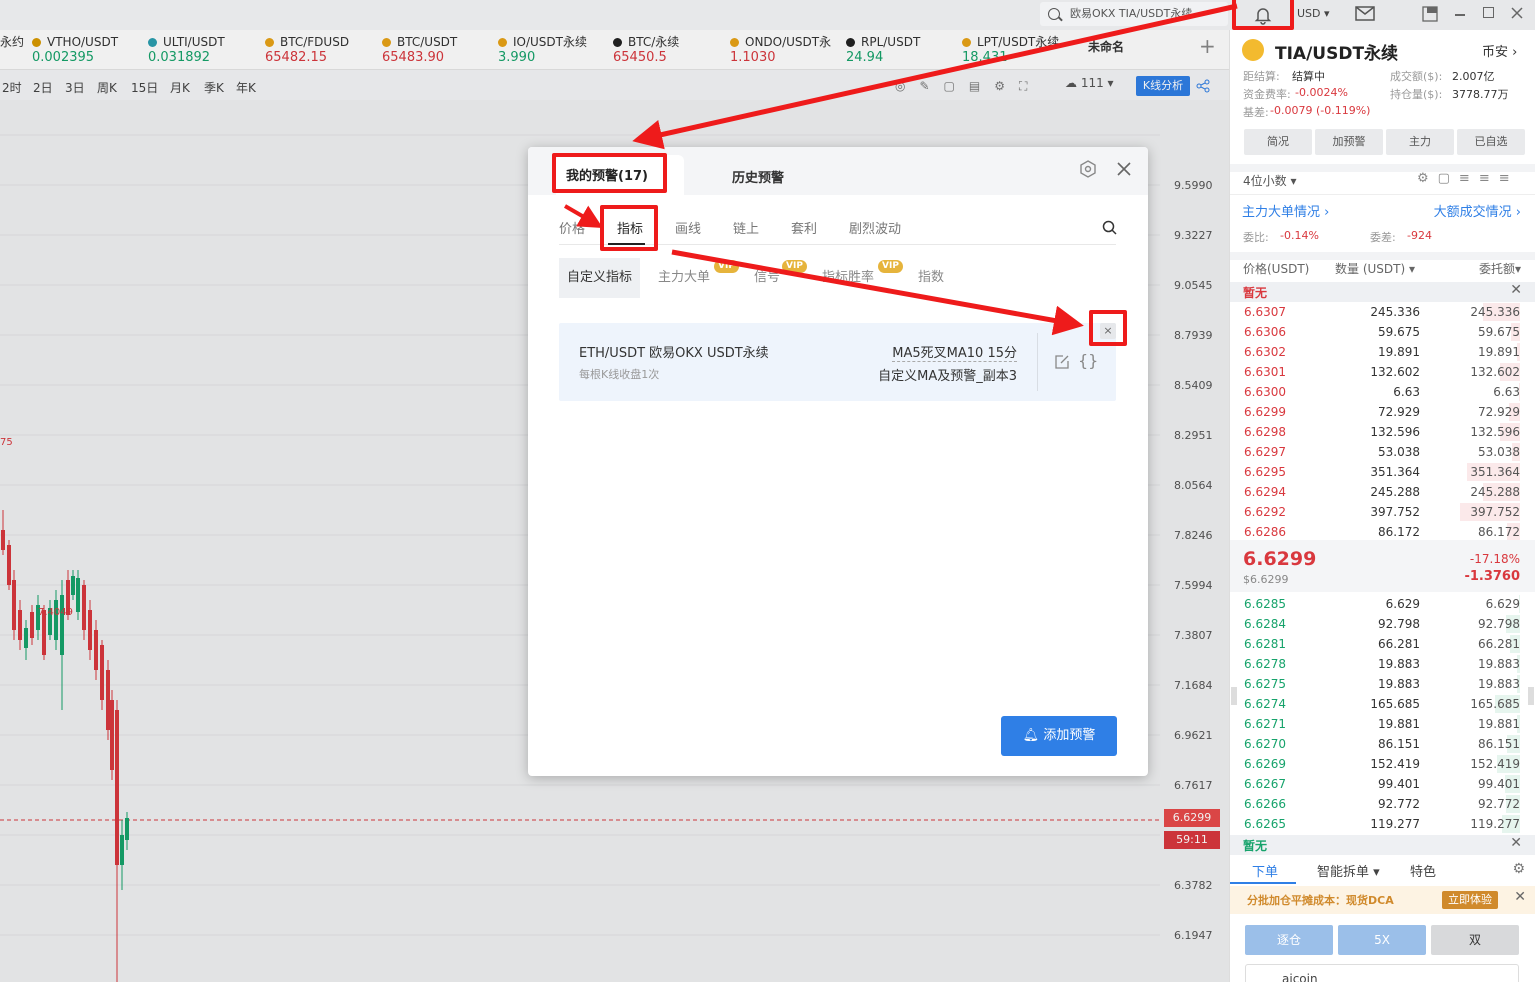 This screenshot has width=1535, height=982. I want to click on maximize-icon, so click(1488, 12).